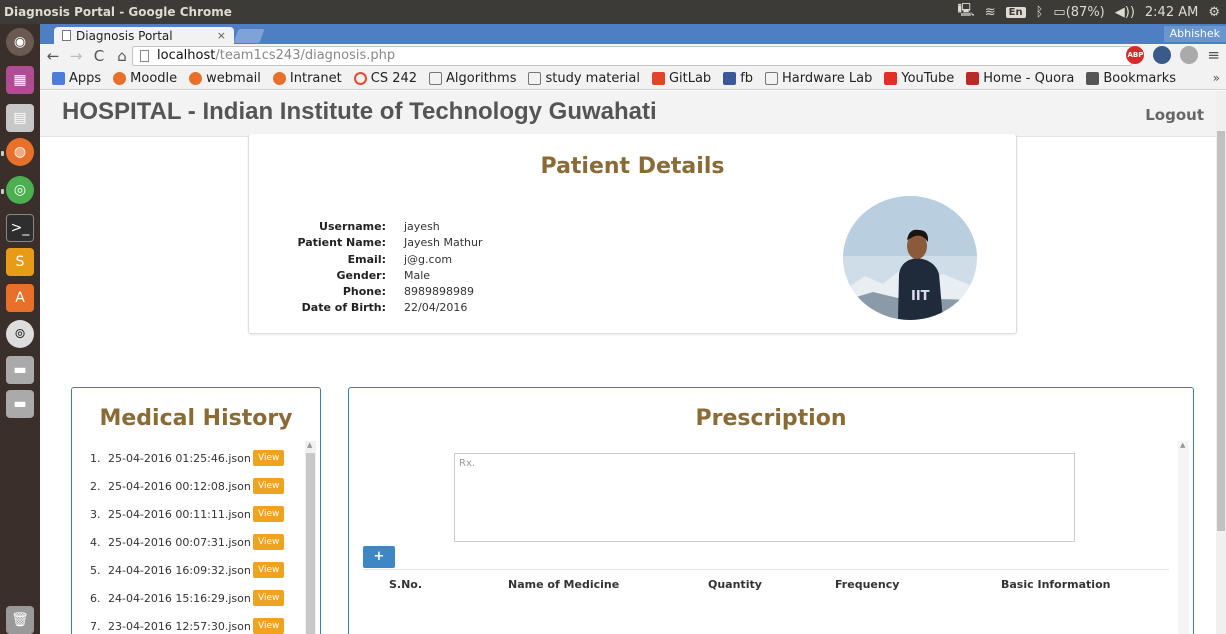 The image size is (1226, 634). Describe the element at coordinates (20, 118) in the screenshot. I see `files-icon: ▤` at that location.